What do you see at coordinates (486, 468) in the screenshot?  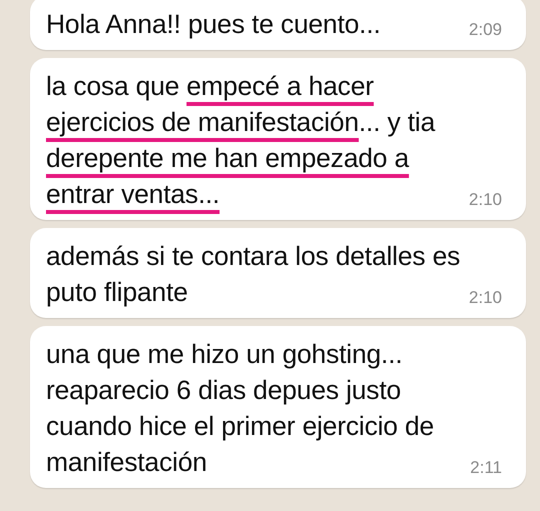 I see `timestamp: 2:11` at bounding box center [486, 468].